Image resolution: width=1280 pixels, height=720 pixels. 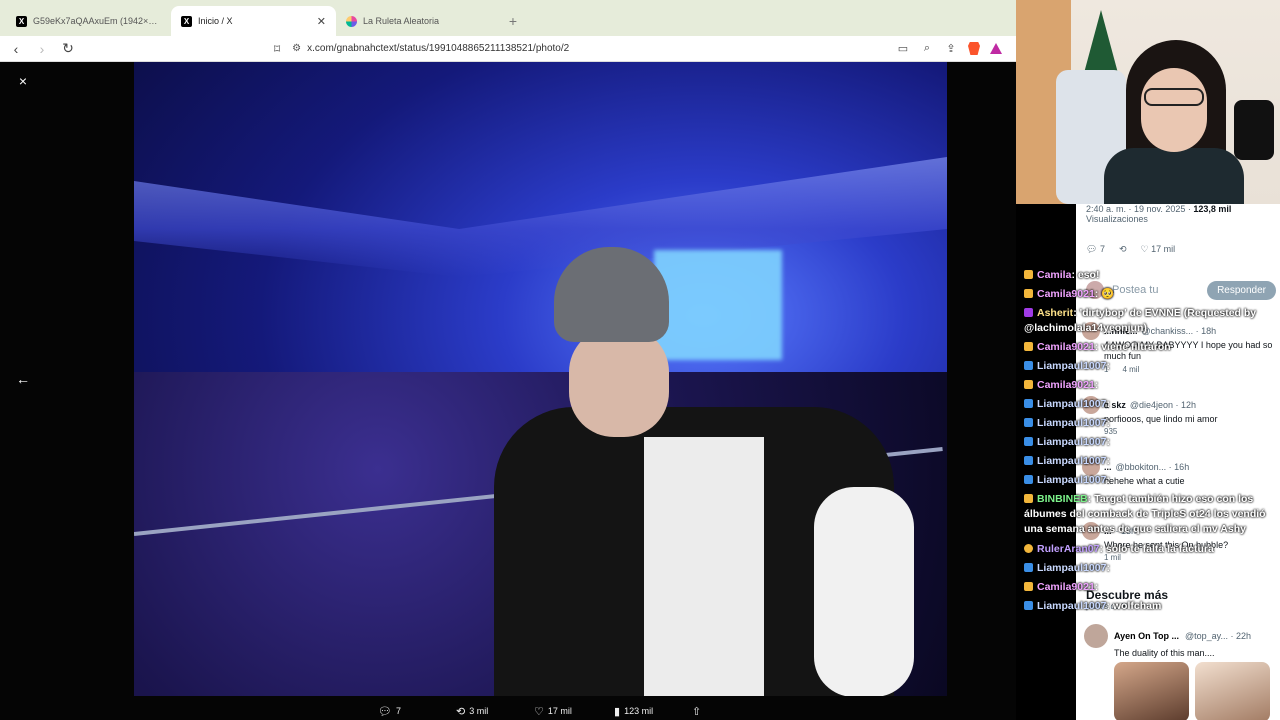 I want to click on bookmark-icon: ⌑, so click(x=277, y=49).